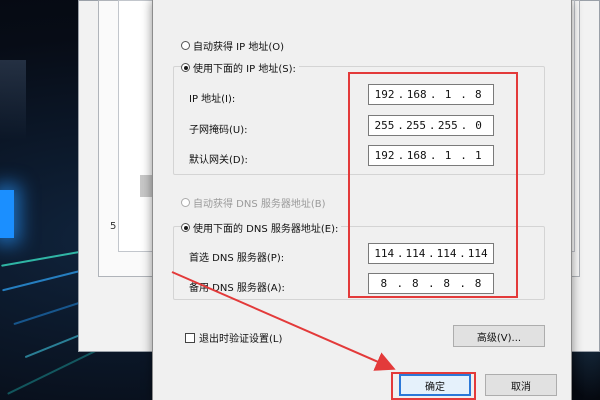 Image resolution: width=600 pixels, height=400 pixels. I want to click on subnet-mask-label: 子网掩码(U):, so click(218, 130).